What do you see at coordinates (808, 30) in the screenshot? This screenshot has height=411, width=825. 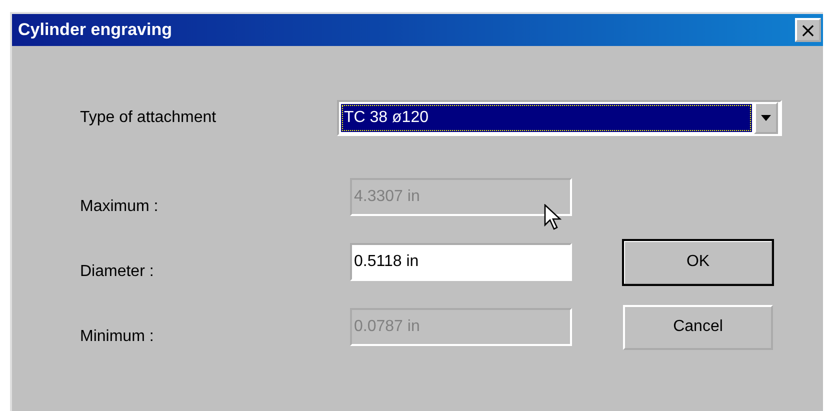 I see `close-button: ×` at bounding box center [808, 30].